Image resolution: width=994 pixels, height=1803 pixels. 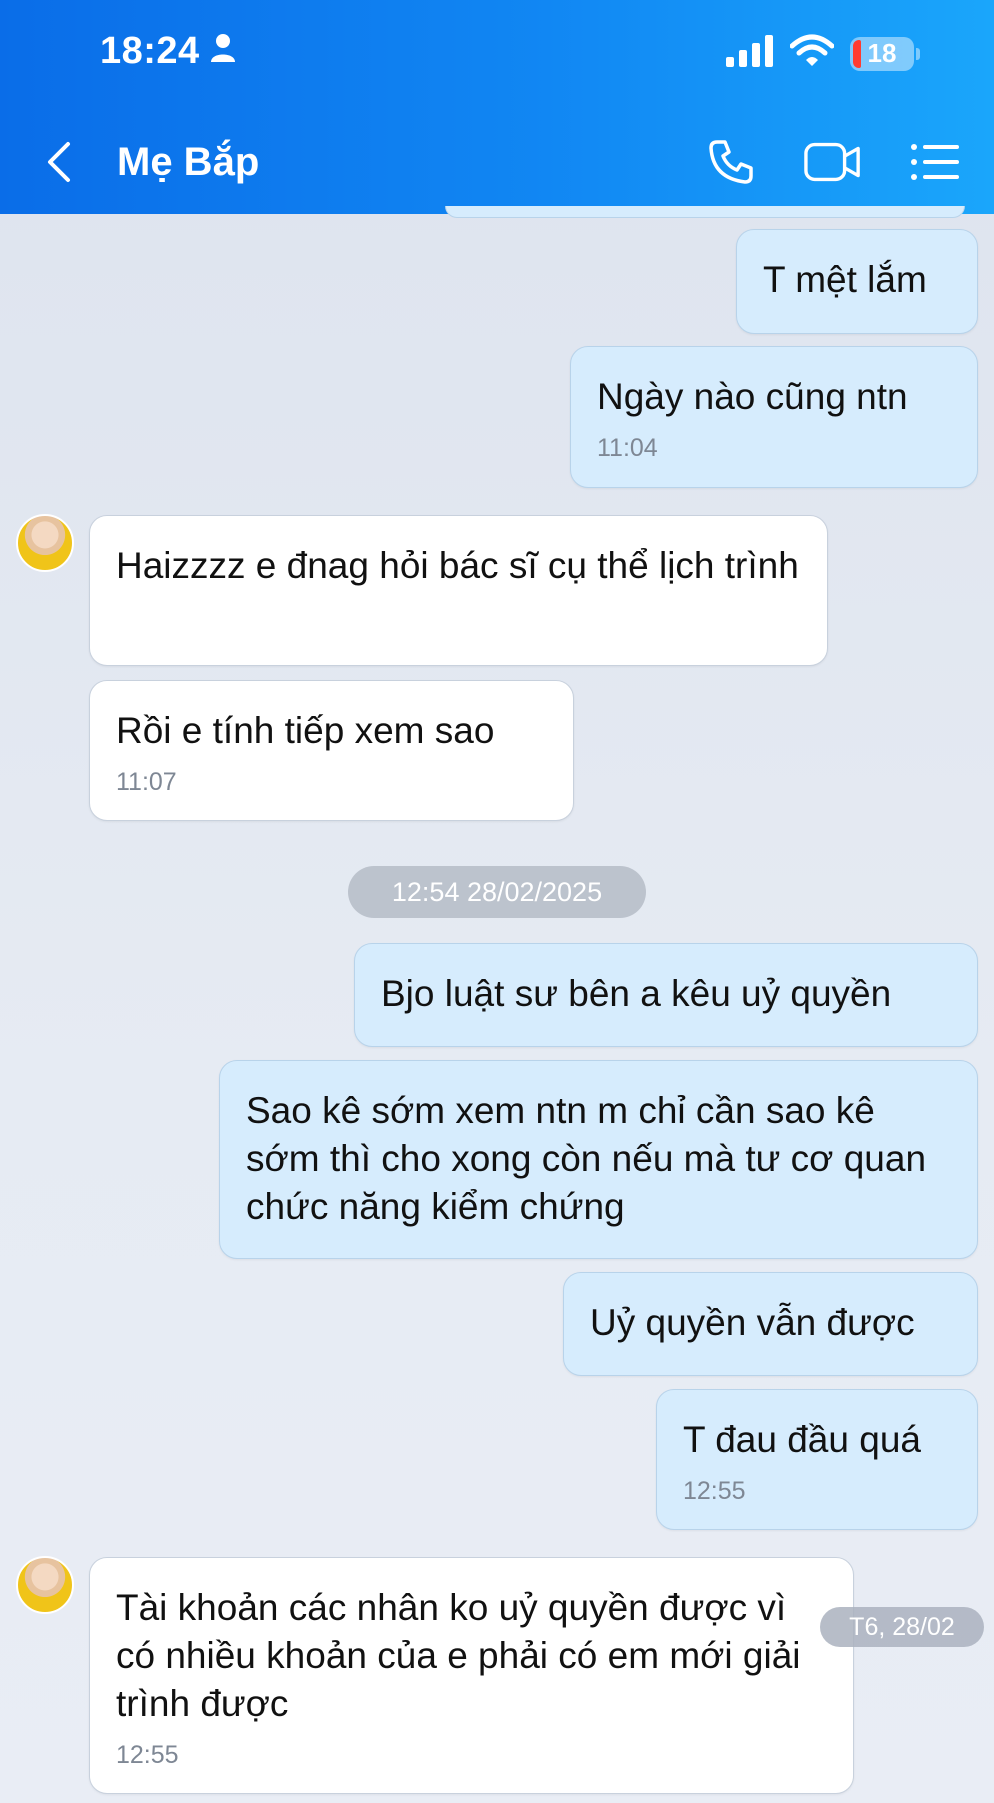 I want to click on person-icon, so click(x=223, y=51).